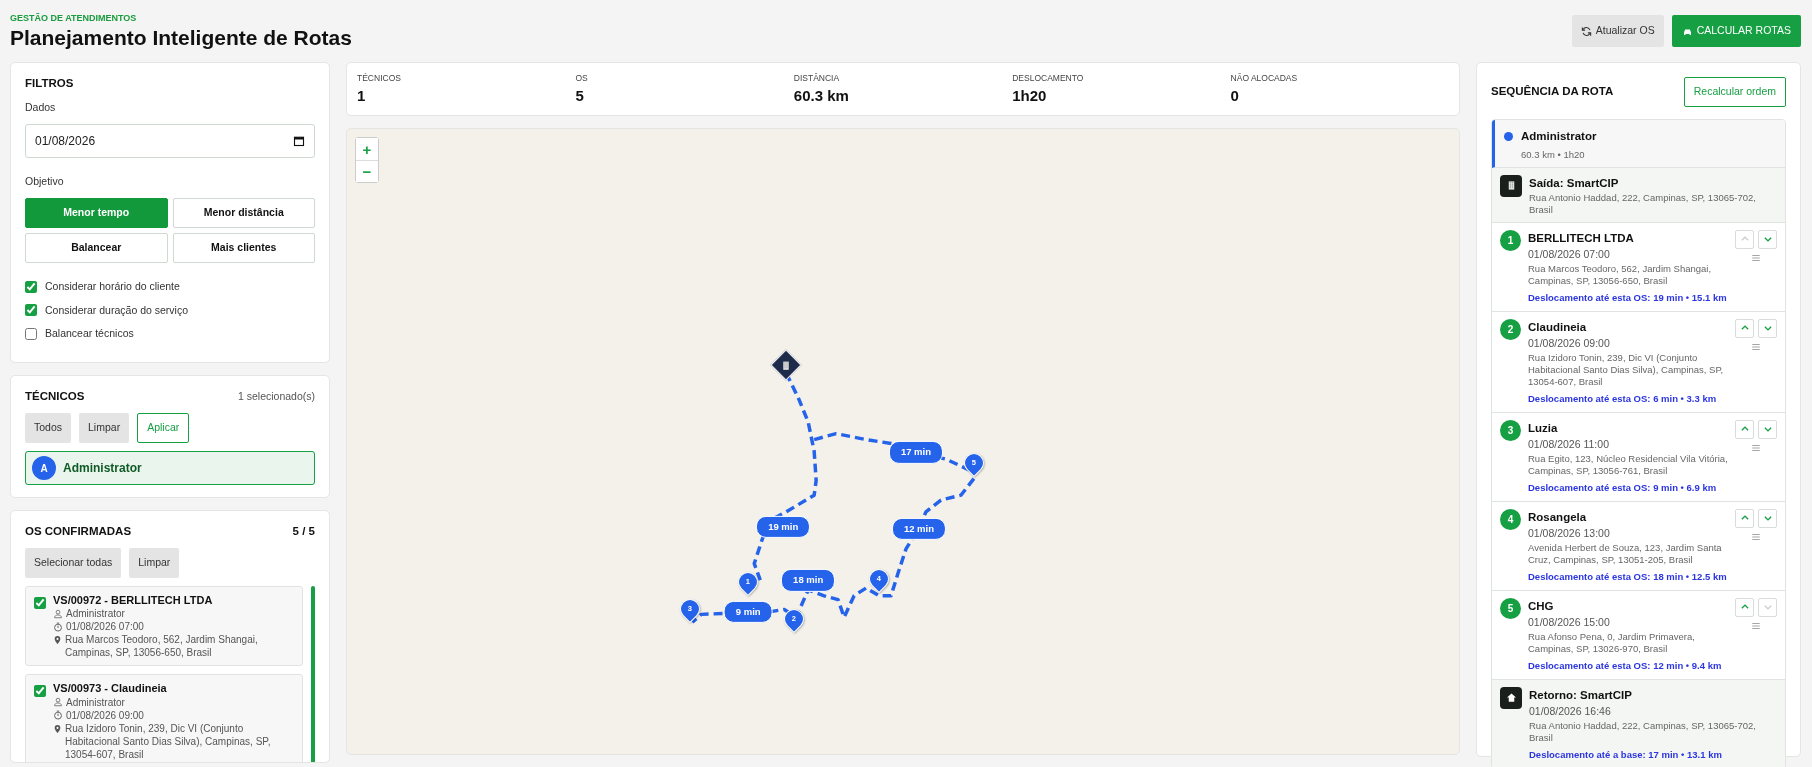 This screenshot has width=1812, height=767. What do you see at coordinates (243, 247) in the screenshot?
I see `objective-button: Mais clientes` at bounding box center [243, 247].